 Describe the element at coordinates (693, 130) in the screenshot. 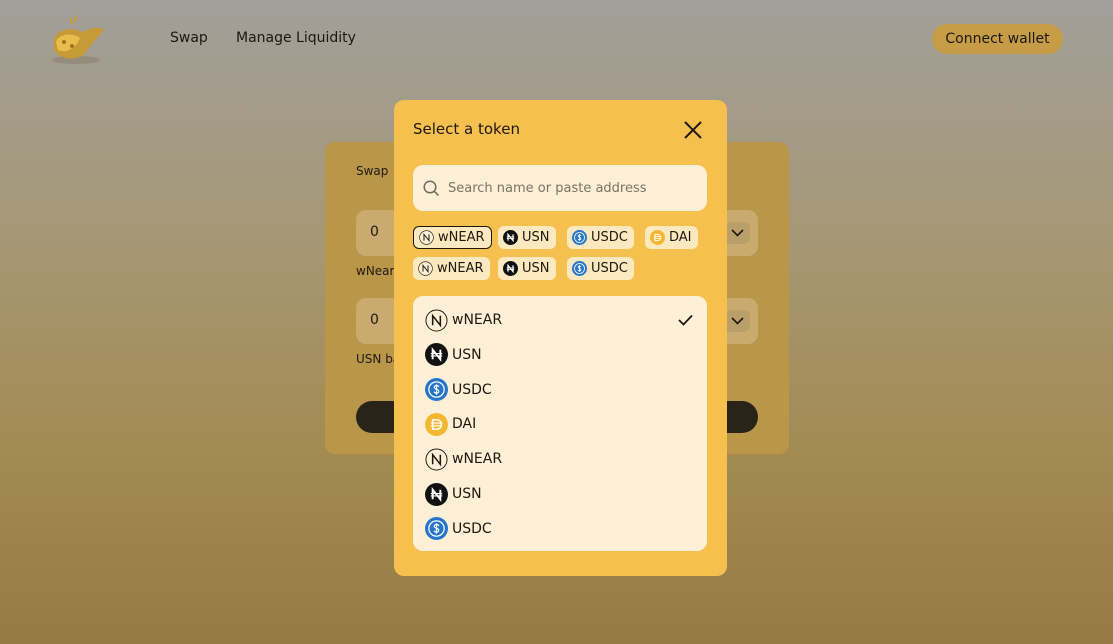

I see `close-icon` at that location.